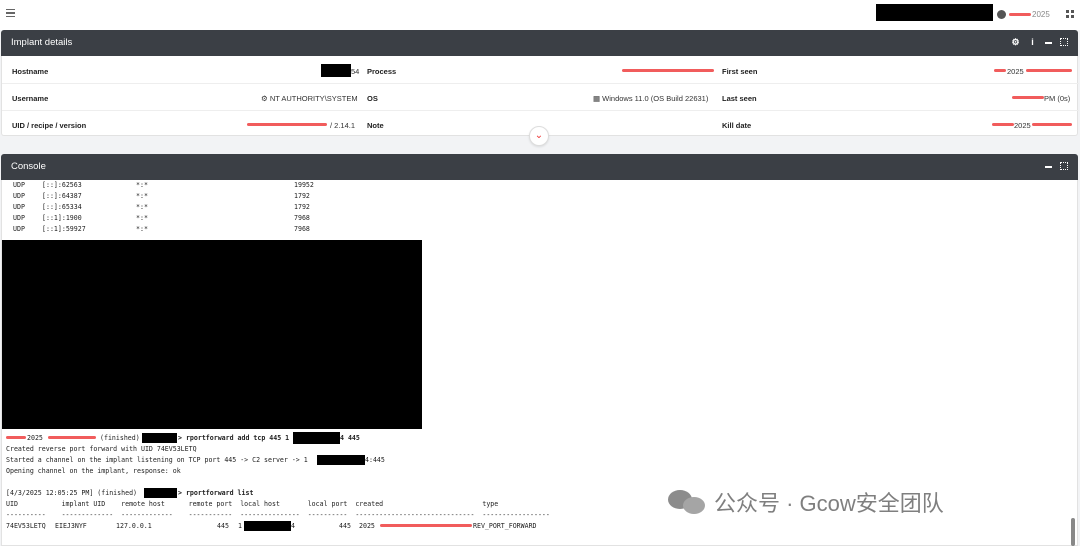 This screenshot has width=1080, height=546. I want to click on windows-icon: ▦, so click(598, 98).